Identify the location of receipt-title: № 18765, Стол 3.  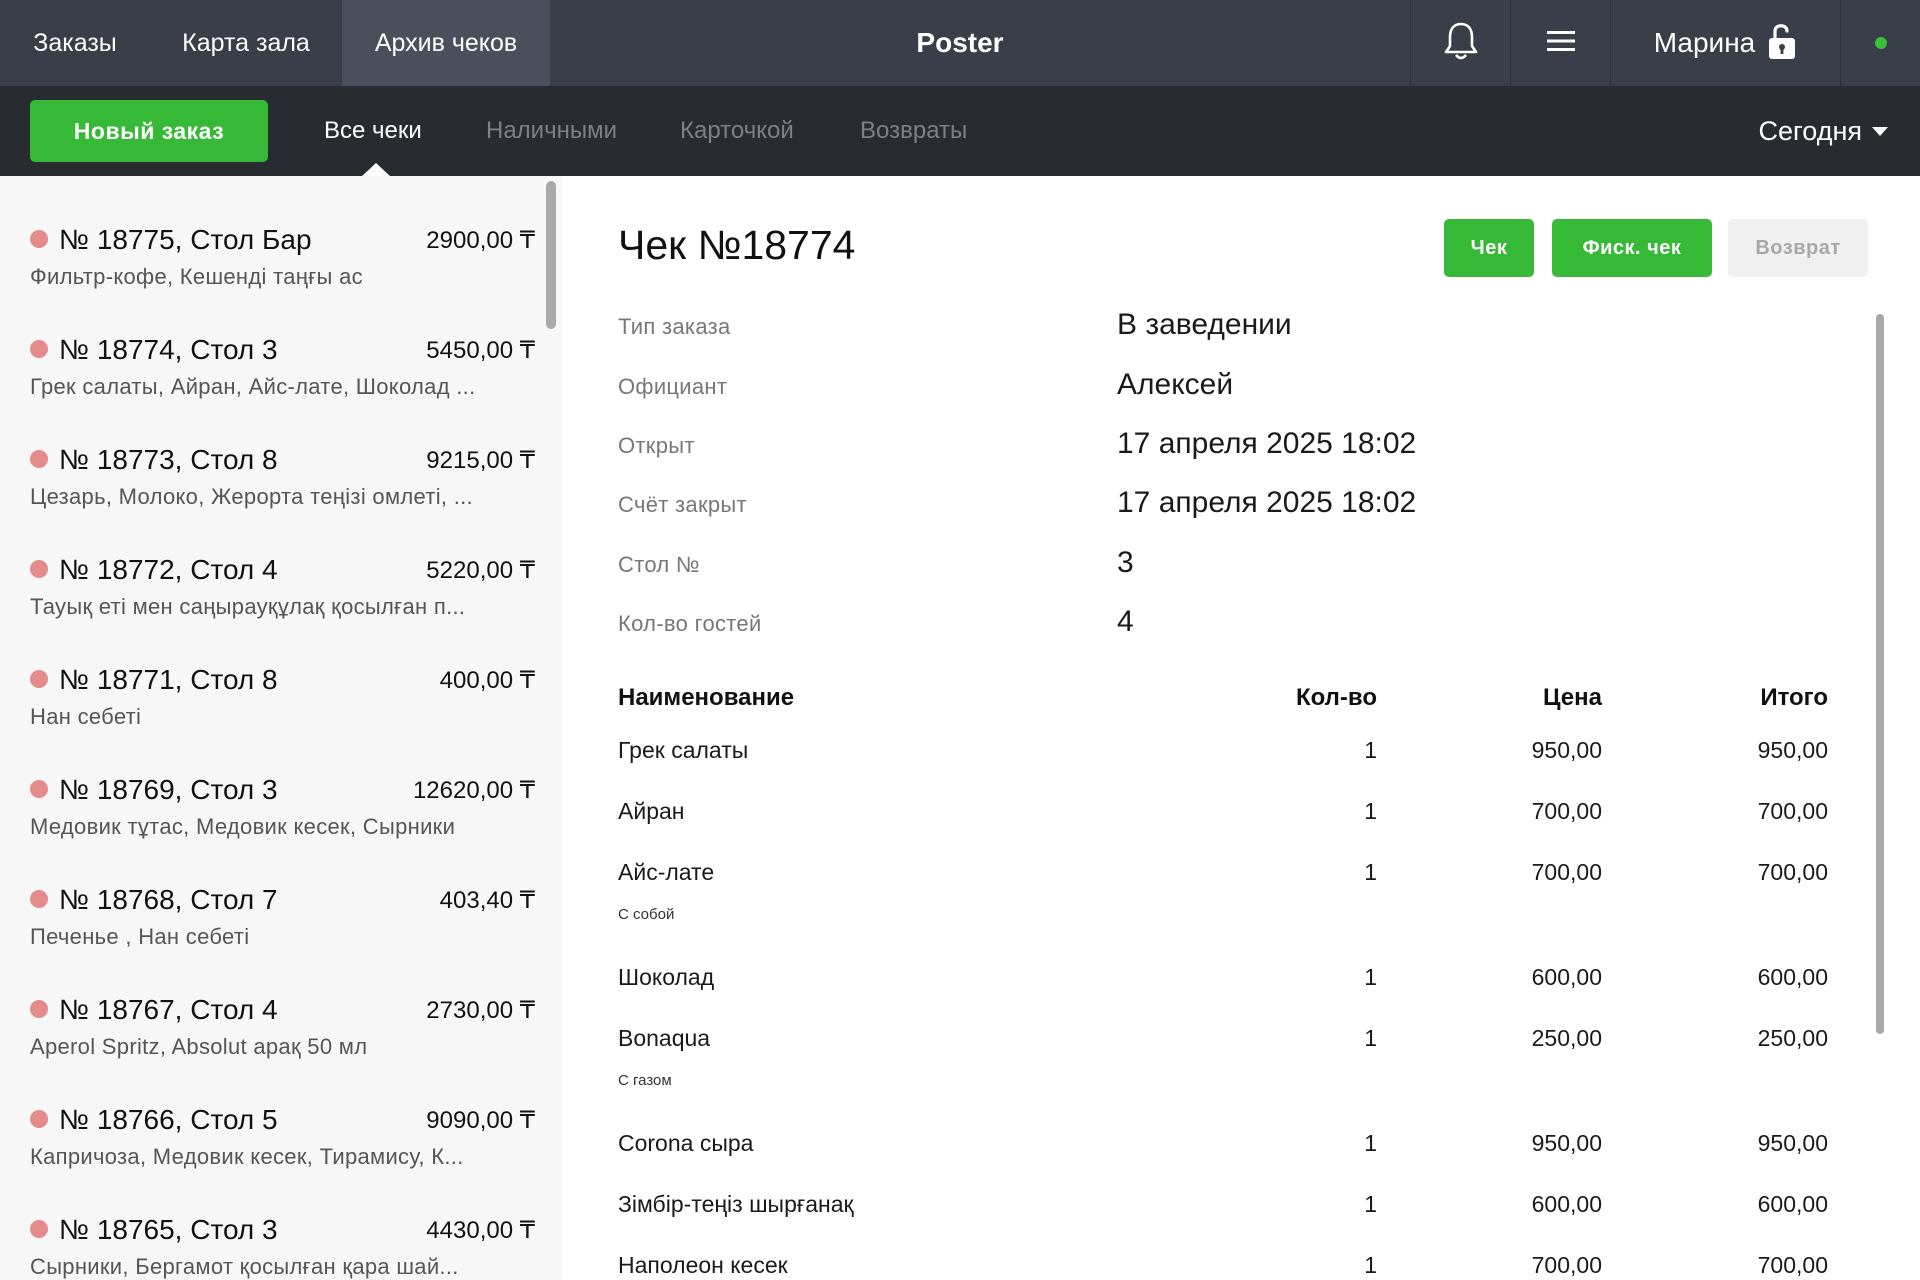
(168, 1229).